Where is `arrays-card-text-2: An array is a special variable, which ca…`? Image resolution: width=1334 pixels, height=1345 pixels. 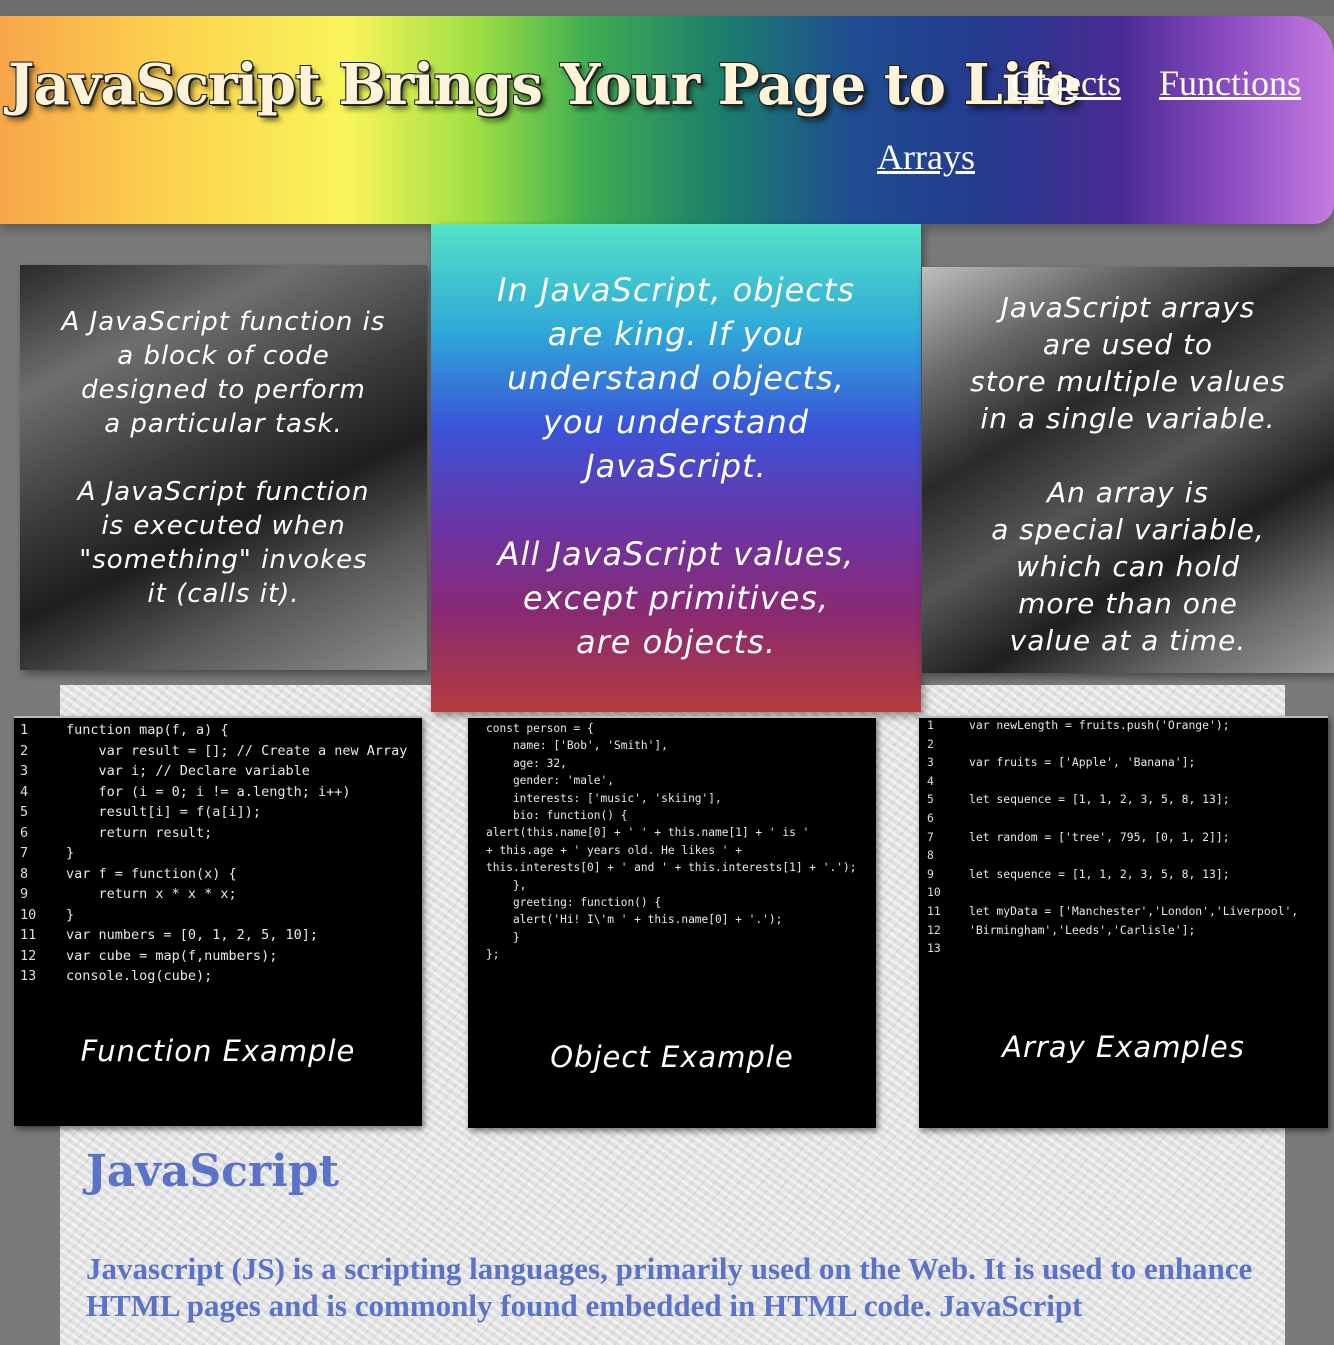
arrays-card-text-2: An array is a special variable, which ca… is located at coordinates (1128, 566).